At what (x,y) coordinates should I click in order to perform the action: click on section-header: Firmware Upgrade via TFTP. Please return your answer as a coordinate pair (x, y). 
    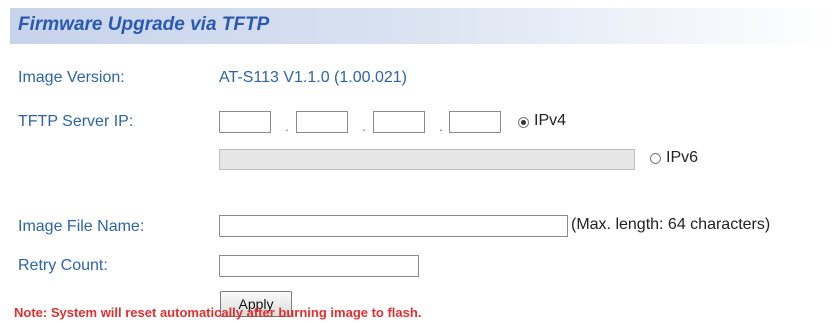
    Looking at the image, I should click on (422, 26).